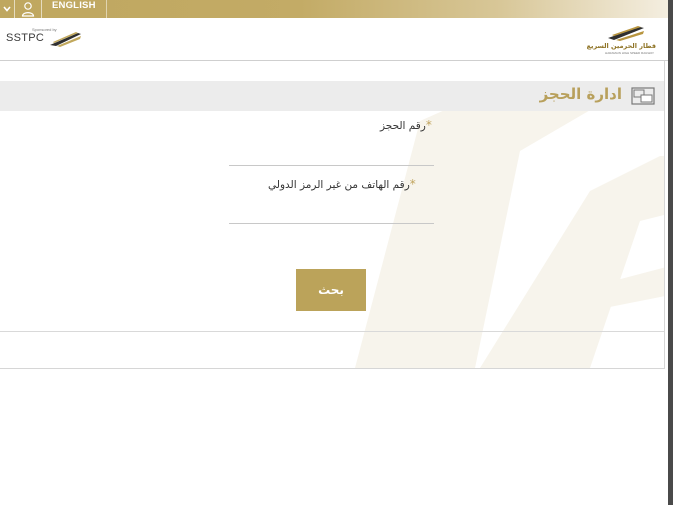 This screenshot has height=505, width=673. I want to click on phone-number-label-text: رقم الهاتف من غير الرمز الدولي, so click(339, 185).